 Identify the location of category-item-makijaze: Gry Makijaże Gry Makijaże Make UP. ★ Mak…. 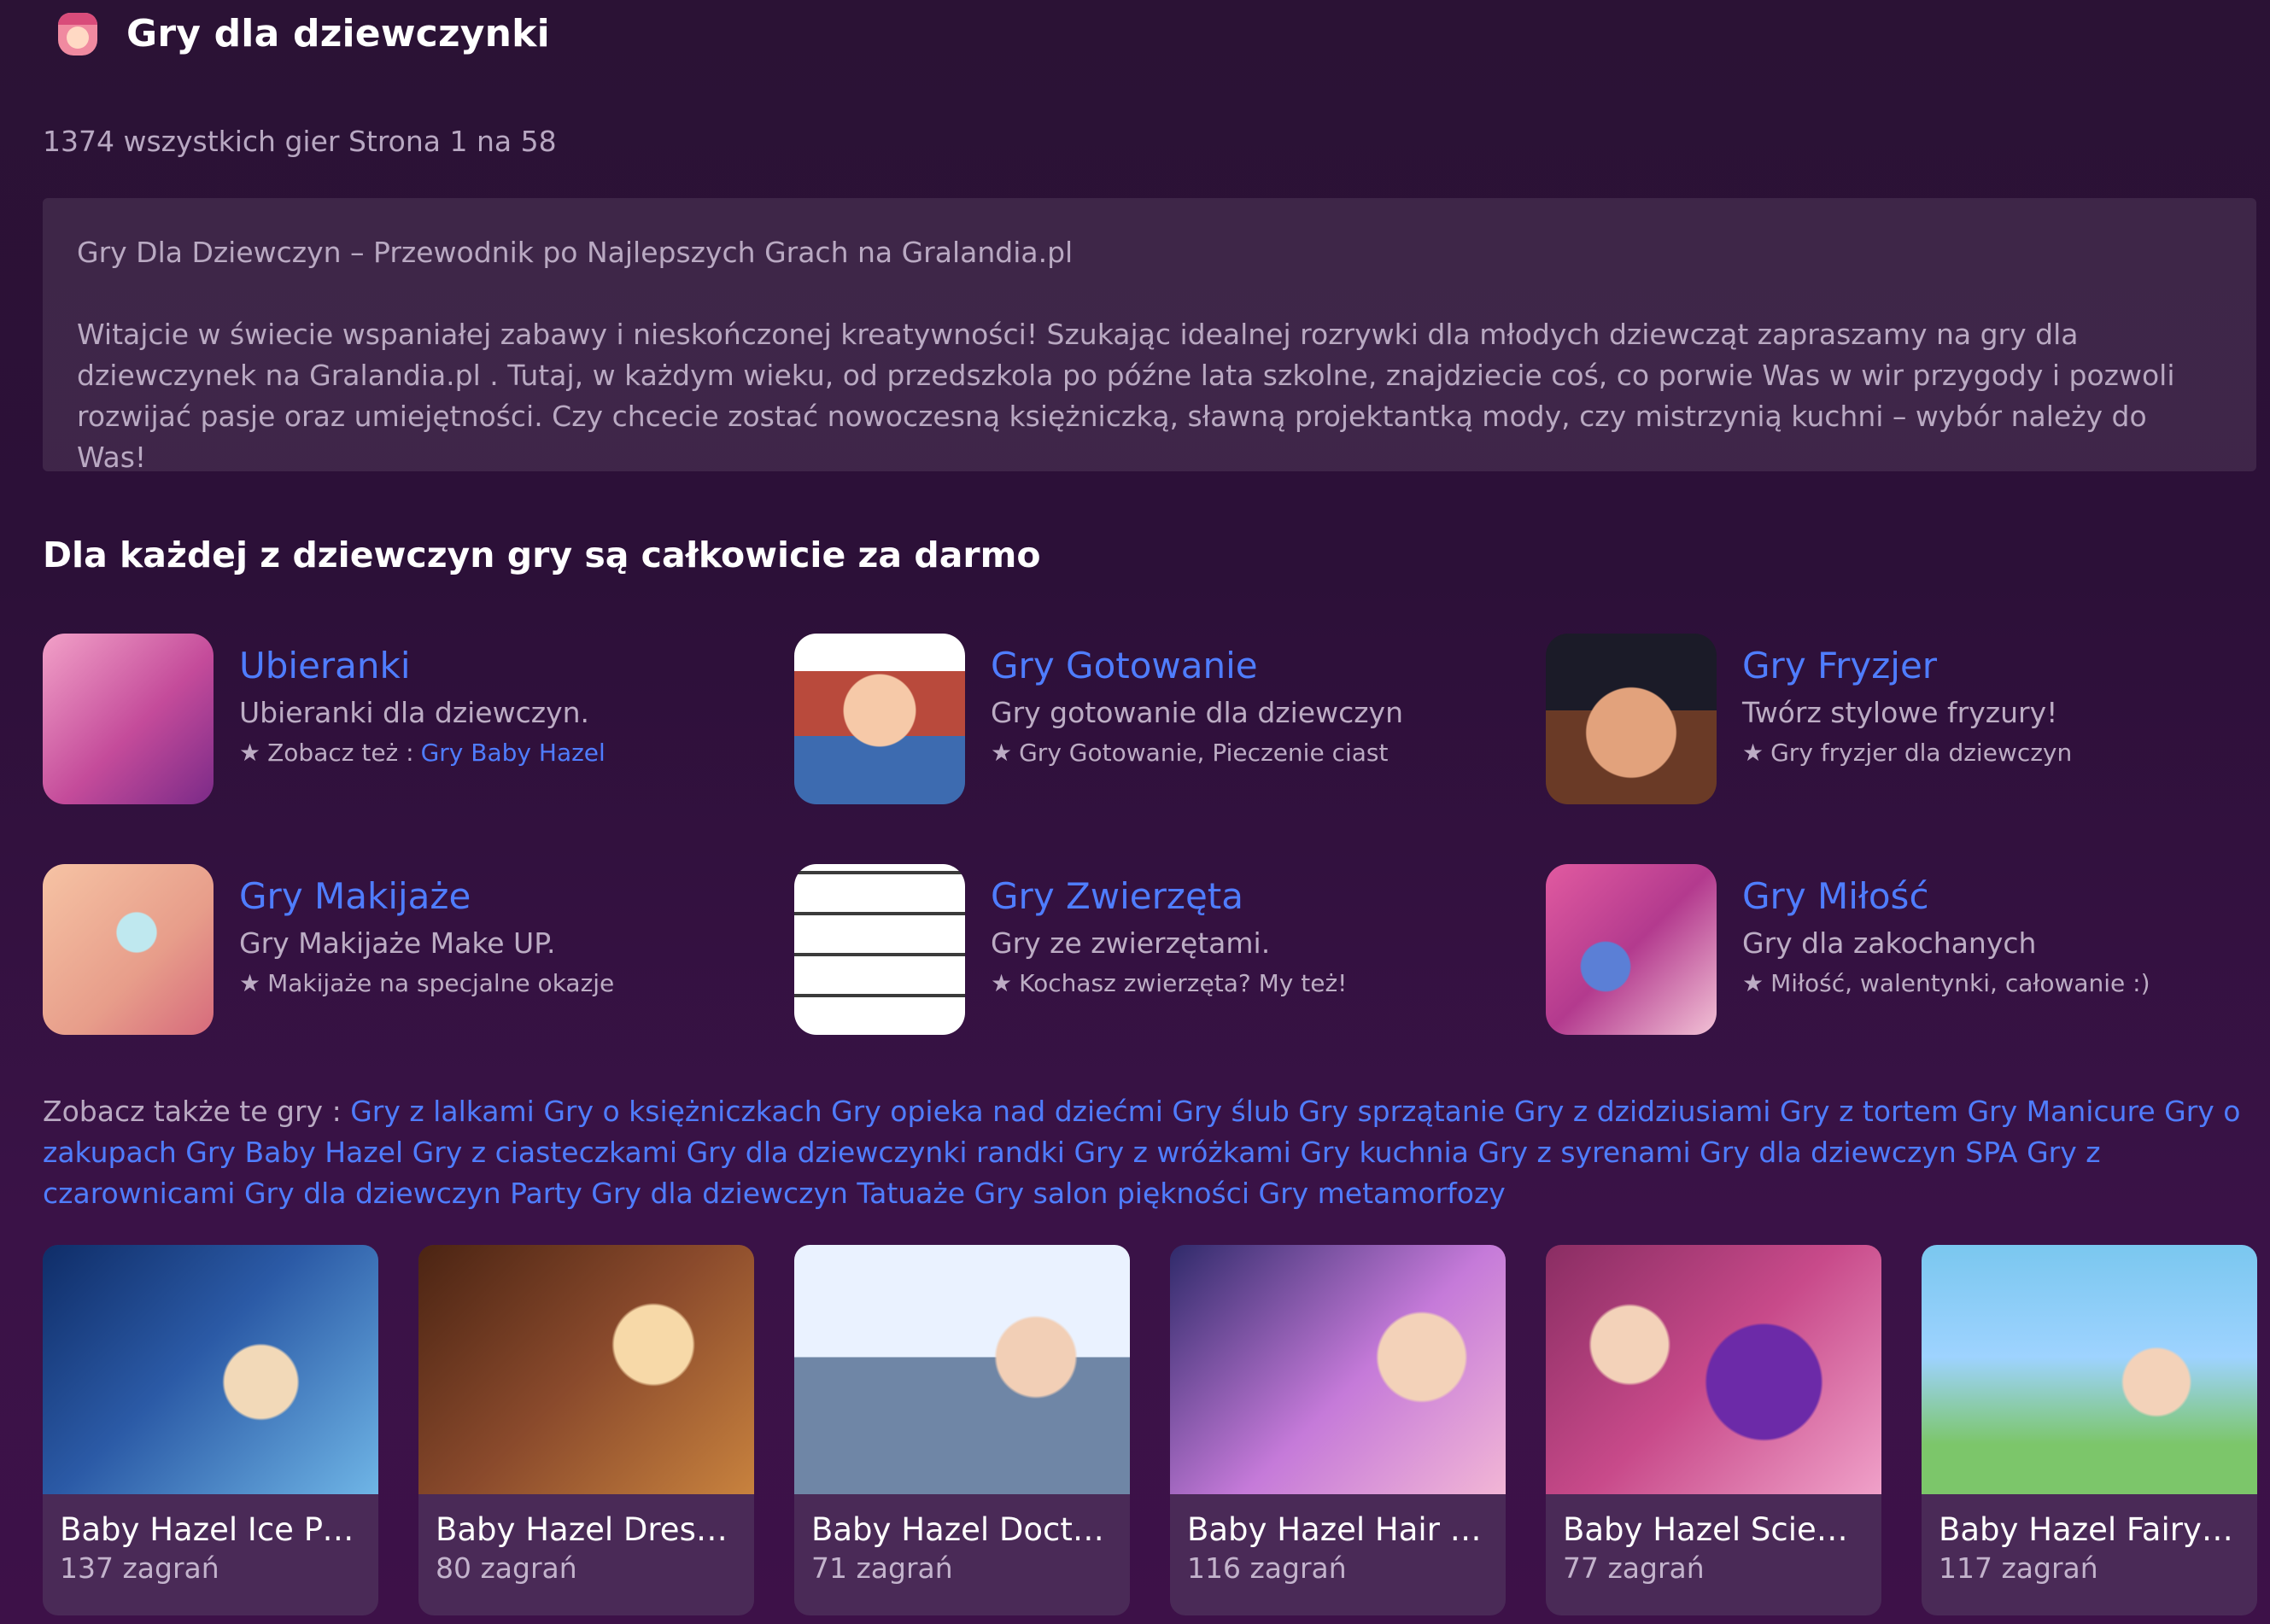
(328, 950).